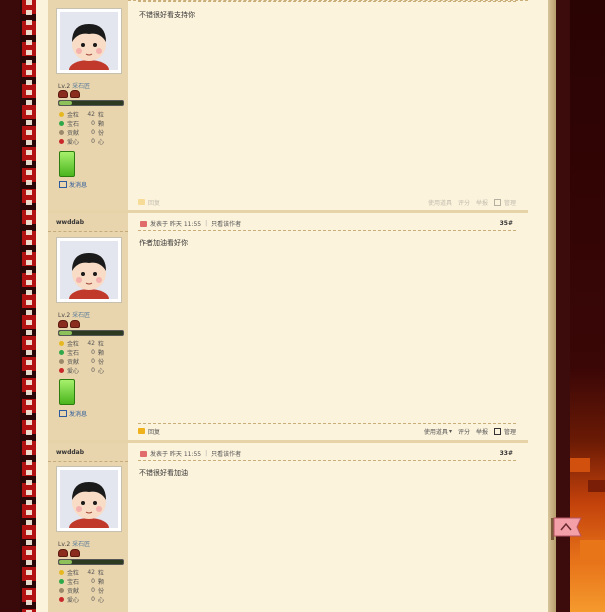  What do you see at coordinates (88, 231) in the screenshot?
I see `sidebar-divider` at bounding box center [88, 231].